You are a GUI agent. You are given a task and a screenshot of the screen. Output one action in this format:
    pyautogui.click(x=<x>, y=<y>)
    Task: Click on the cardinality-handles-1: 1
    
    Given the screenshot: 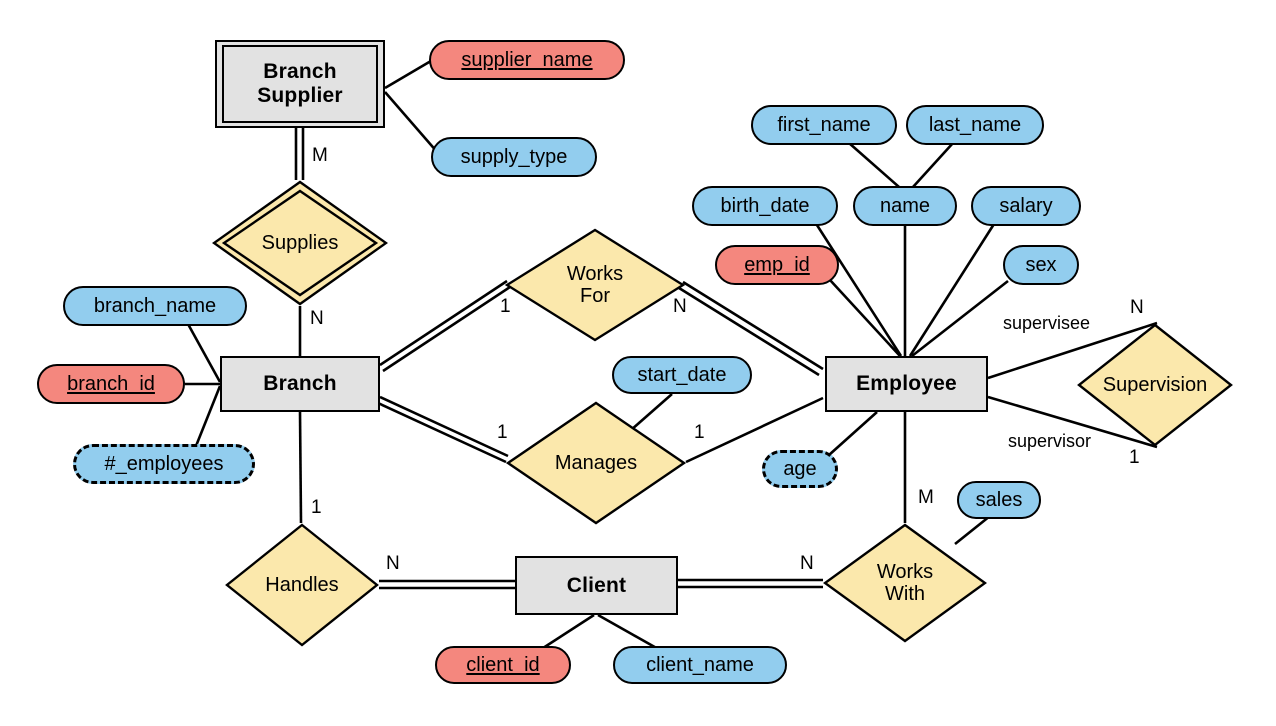 What is the action you would take?
    pyautogui.click(x=316, y=507)
    